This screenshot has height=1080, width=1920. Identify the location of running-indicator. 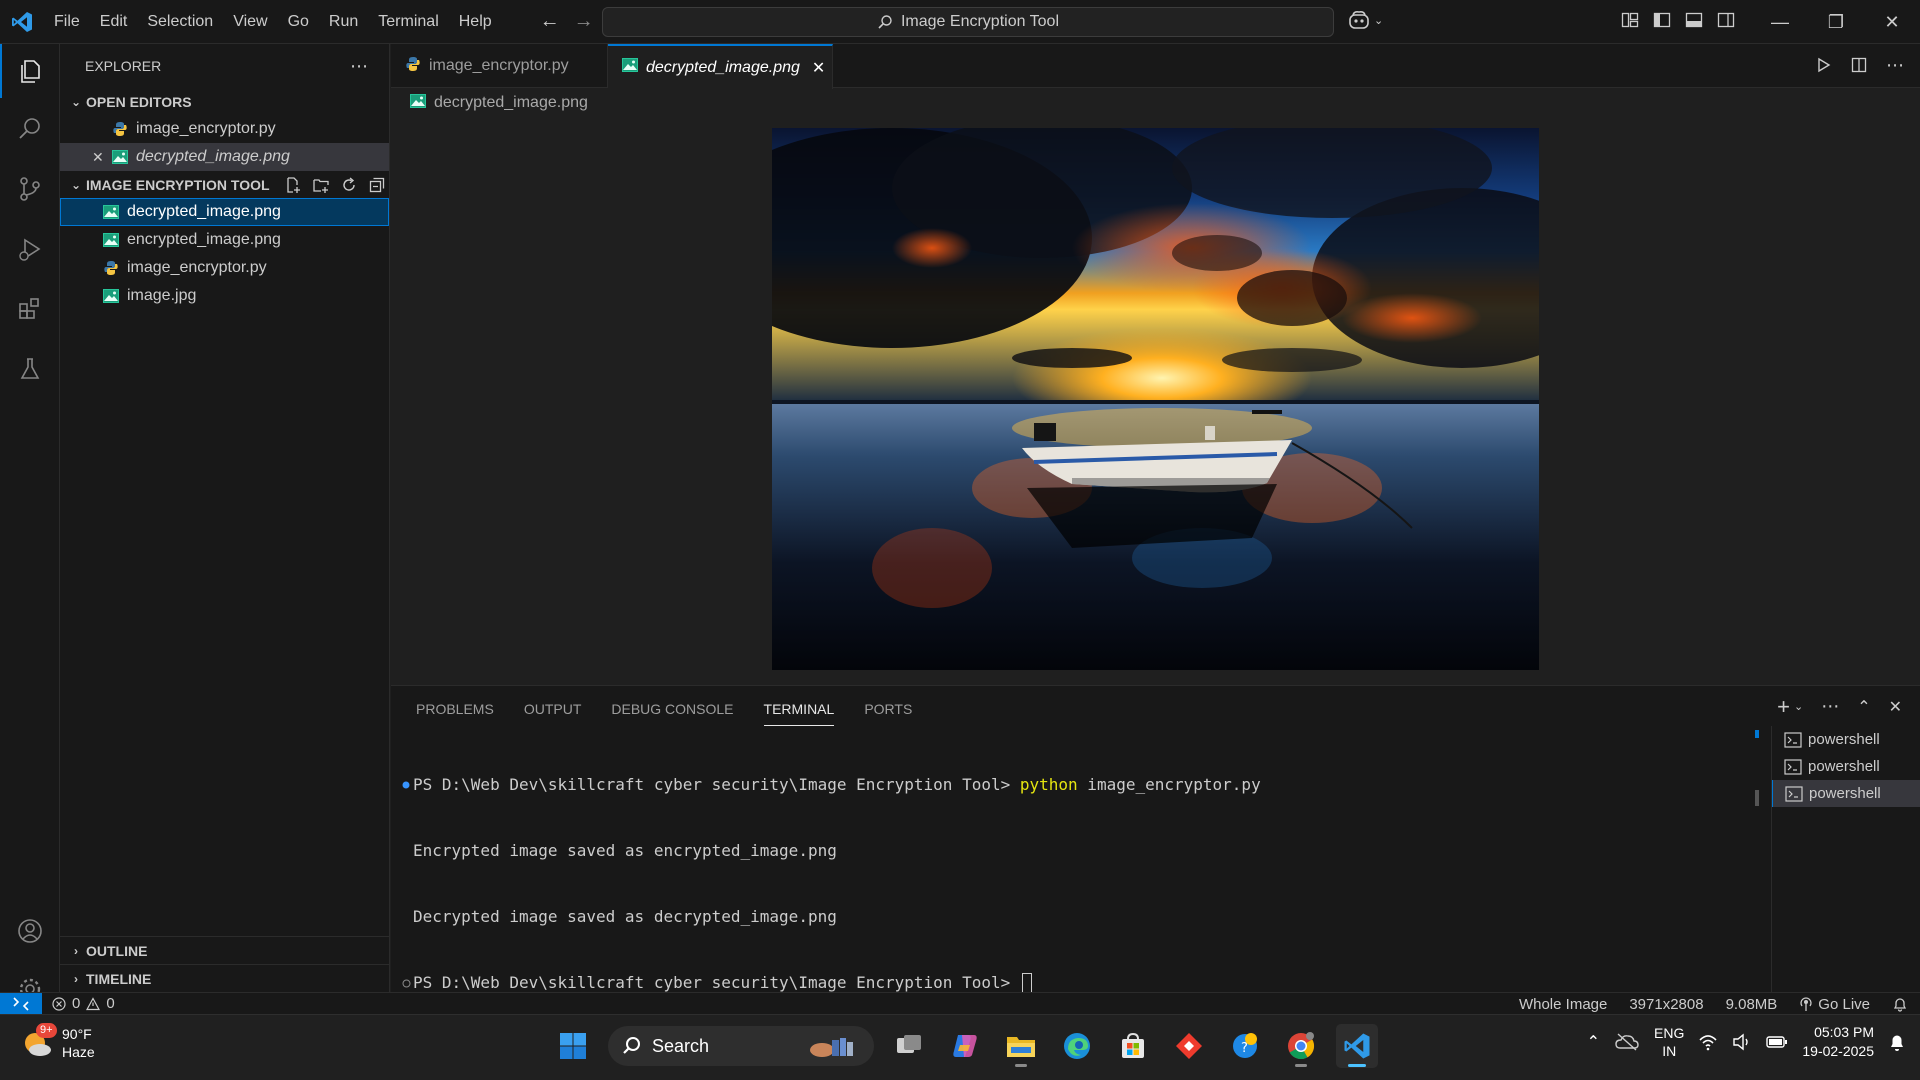
(1357, 1065).